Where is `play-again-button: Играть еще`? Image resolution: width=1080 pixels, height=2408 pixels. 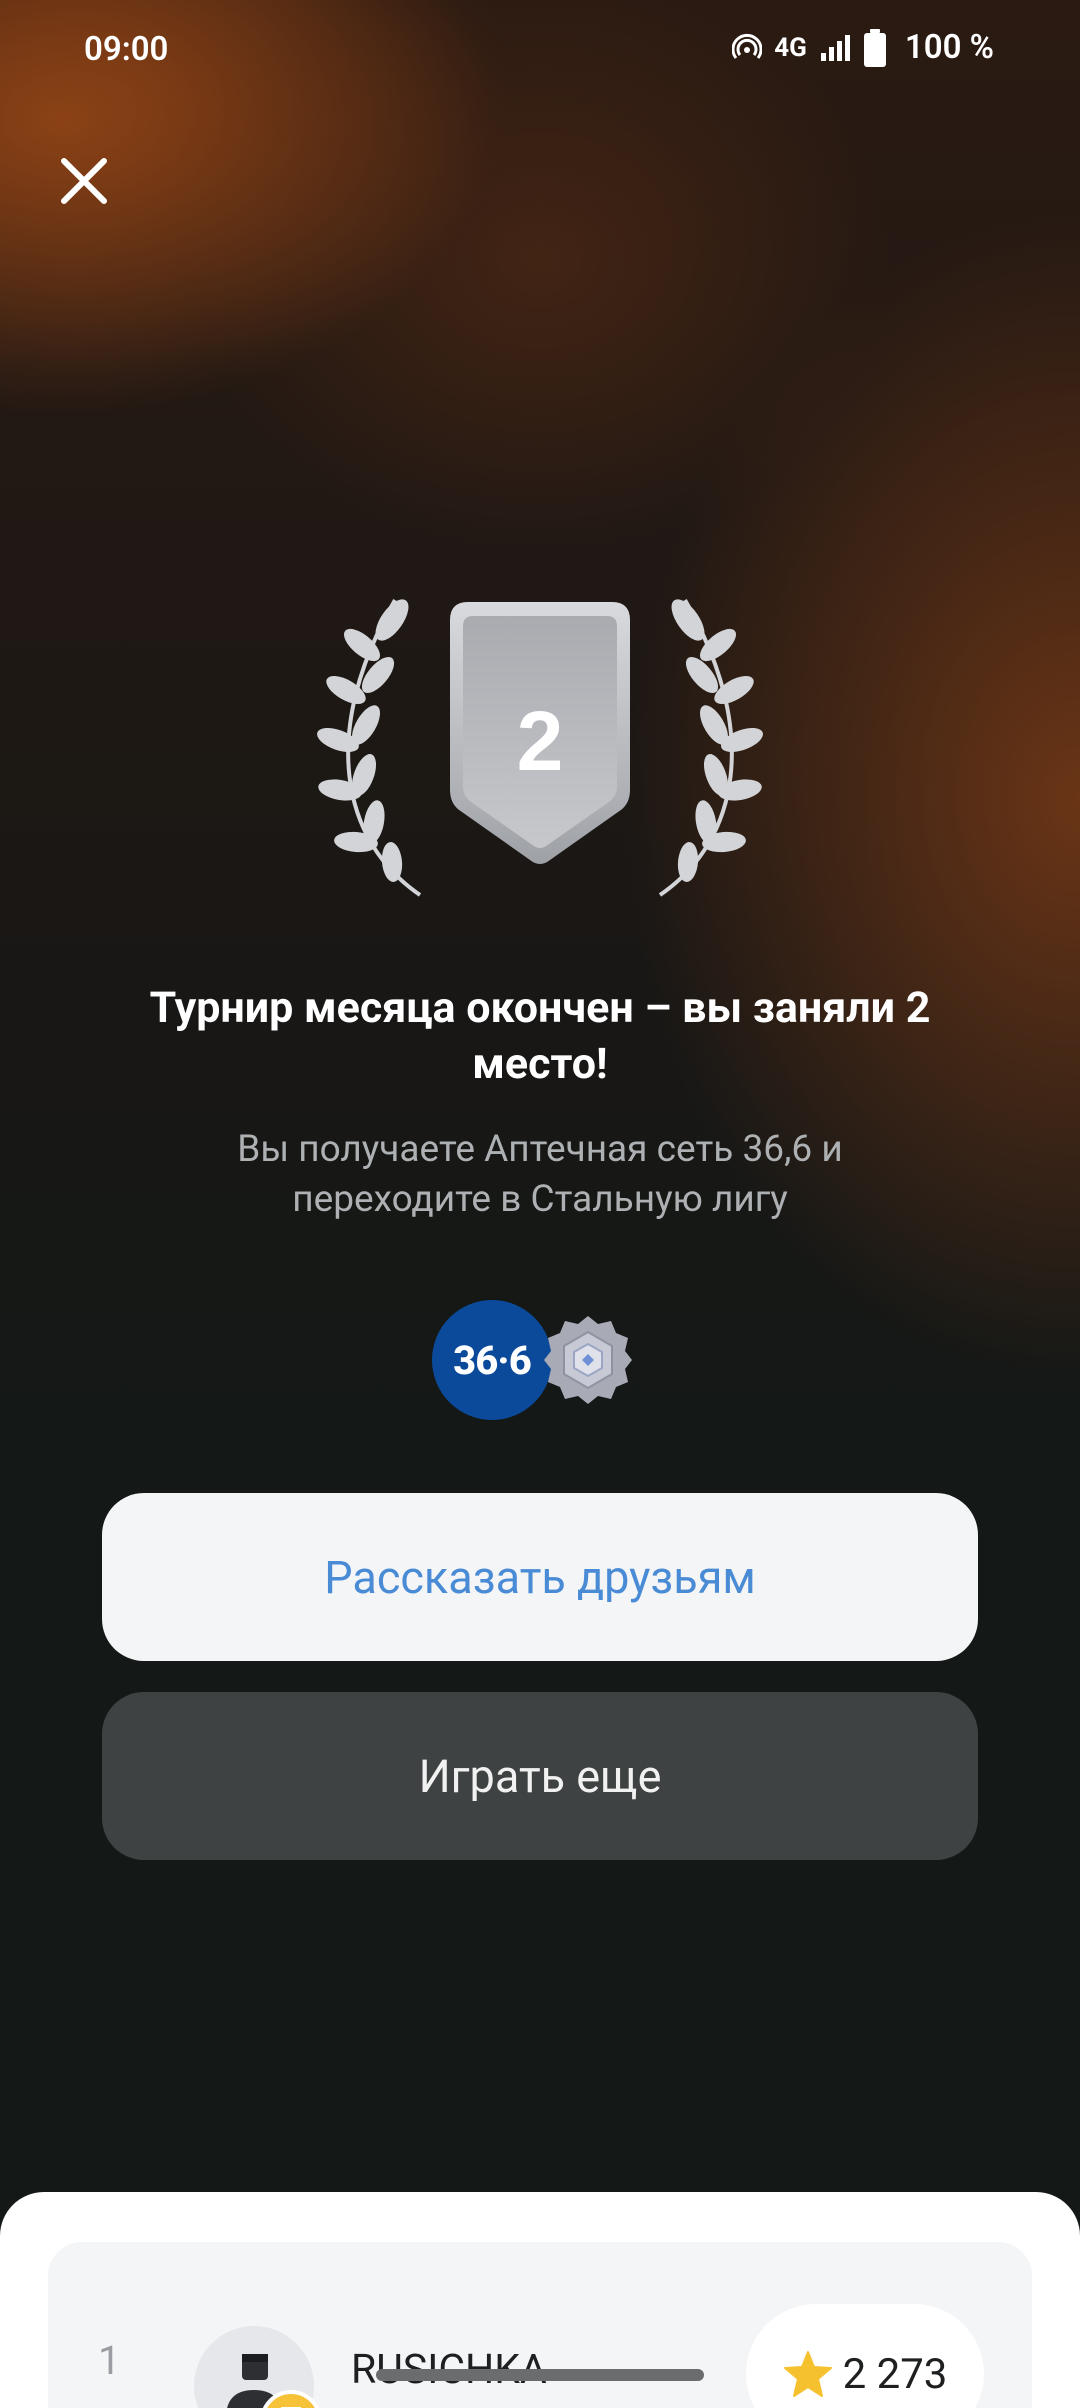
play-again-button: Играть еще is located at coordinates (540, 1776).